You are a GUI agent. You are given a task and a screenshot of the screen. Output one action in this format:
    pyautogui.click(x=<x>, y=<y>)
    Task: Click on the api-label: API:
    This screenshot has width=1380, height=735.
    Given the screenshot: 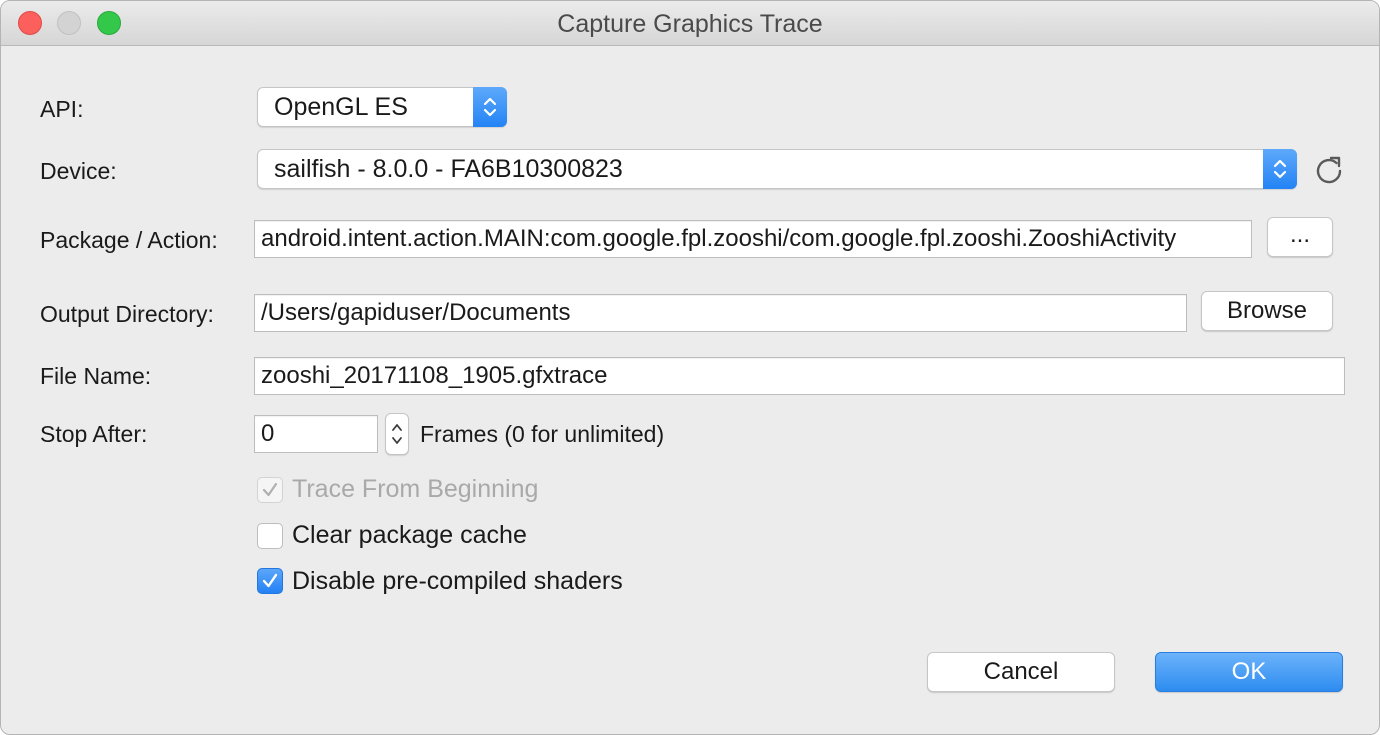 What is the action you would take?
    pyautogui.click(x=62, y=109)
    